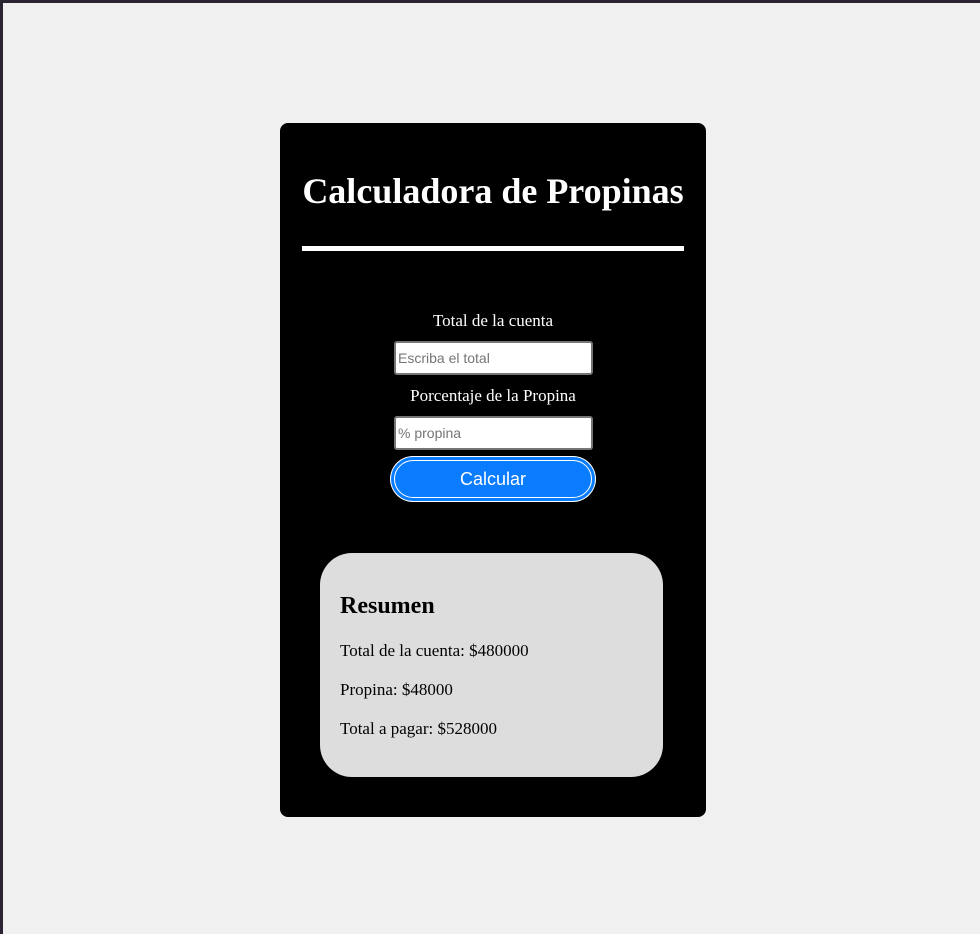 Image resolution: width=980 pixels, height=934 pixels. What do you see at coordinates (493, 479) in the screenshot?
I see `calculate-button: Calcular` at bounding box center [493, 479].